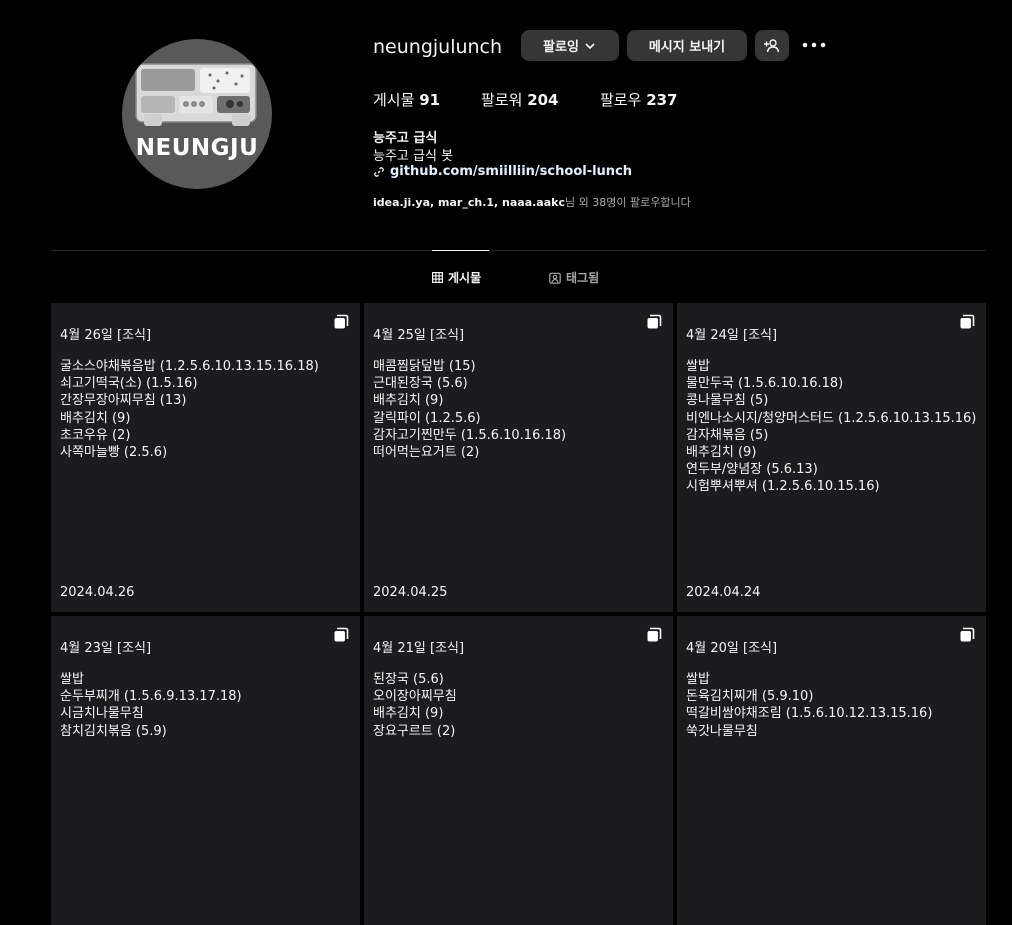 The width and height of the screenshot is (1012, 925). I want to click on tagged-icon, so click(555, 278).